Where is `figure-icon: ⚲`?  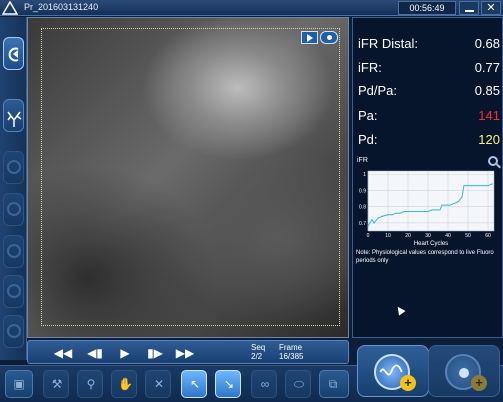
figure-icon: ⚲ is located at coordinates (91, 384).